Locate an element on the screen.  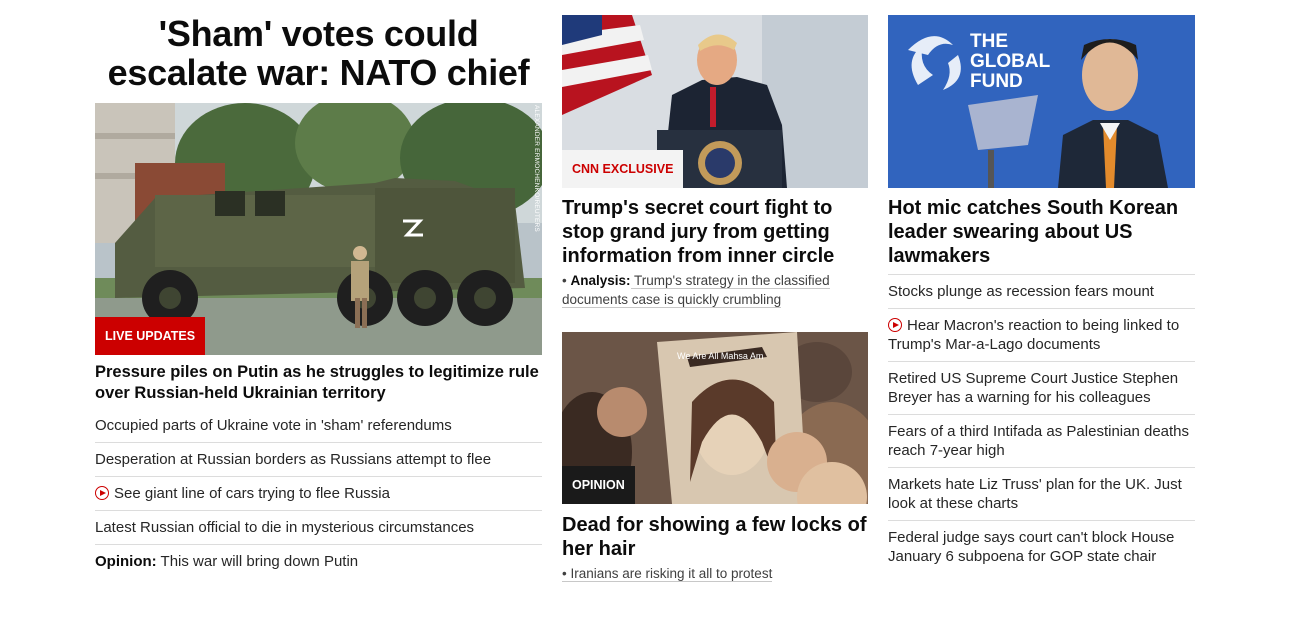
iran-sub-link: • Iranians are risking it all to protest is located at coordinates (715, 573).